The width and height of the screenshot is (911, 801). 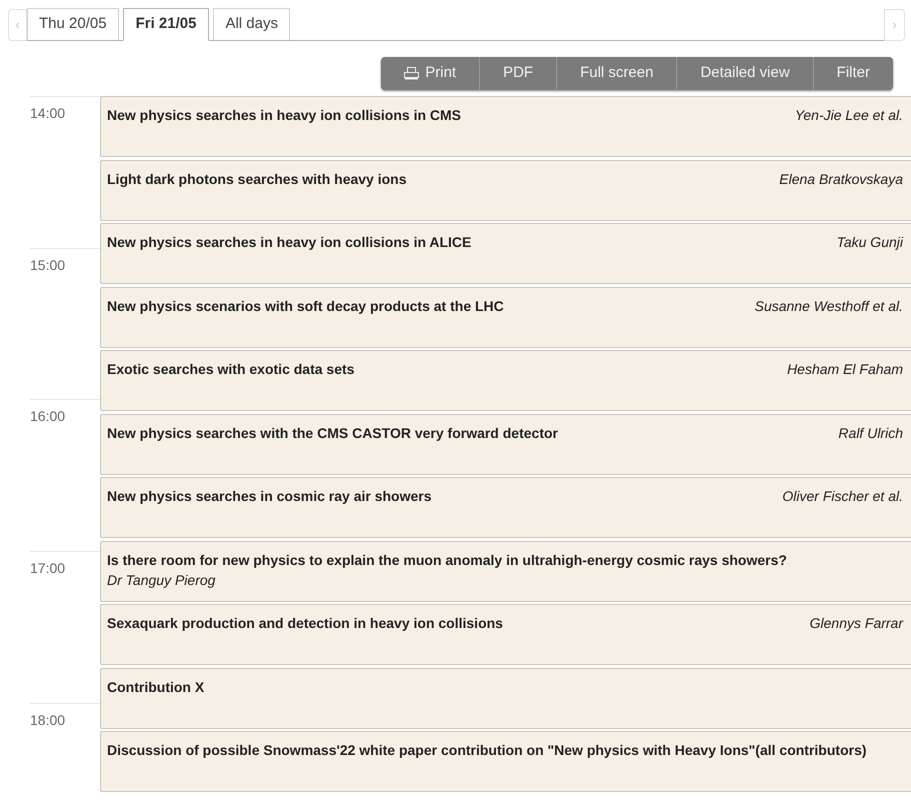 I want to click on day-tab: Fri 21/05, so click(x=166, y=24).